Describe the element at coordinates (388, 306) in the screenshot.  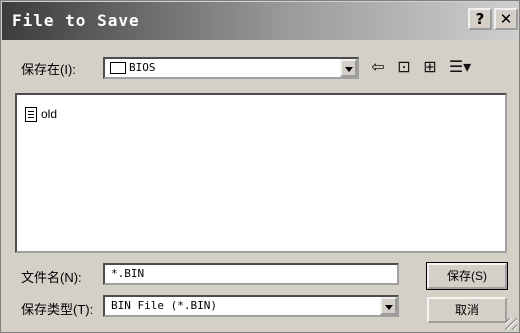
I see `filetype-dropdown-button` at that location.